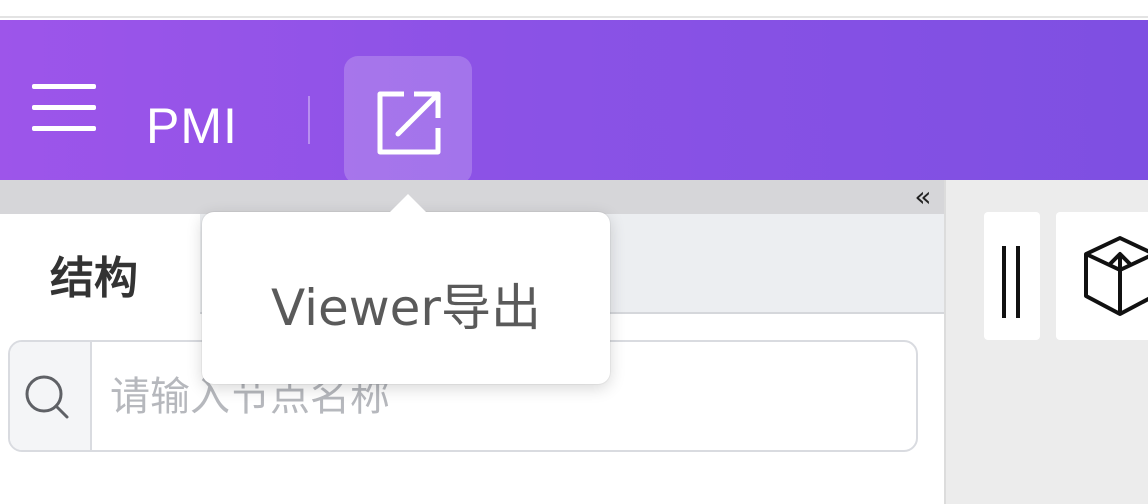  What do you see at coordinates (94, 278) in the screenshot?
I see `tab-structure-label: 结构` at bounding box center [94, 278].